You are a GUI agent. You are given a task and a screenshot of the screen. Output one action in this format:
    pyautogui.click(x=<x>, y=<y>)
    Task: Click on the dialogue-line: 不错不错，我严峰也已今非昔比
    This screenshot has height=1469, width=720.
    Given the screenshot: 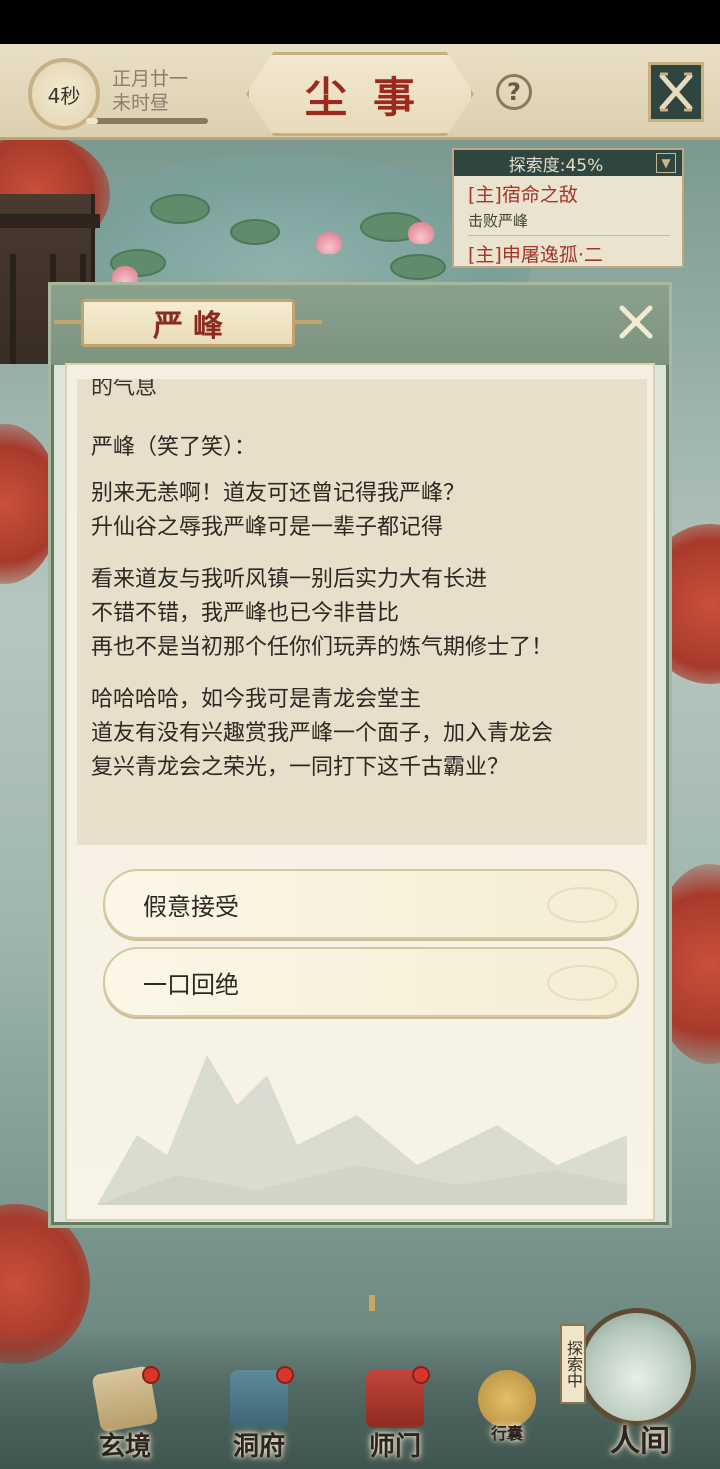 What is the action you would take?
    pyautogui.click(x=245, y=613)
    